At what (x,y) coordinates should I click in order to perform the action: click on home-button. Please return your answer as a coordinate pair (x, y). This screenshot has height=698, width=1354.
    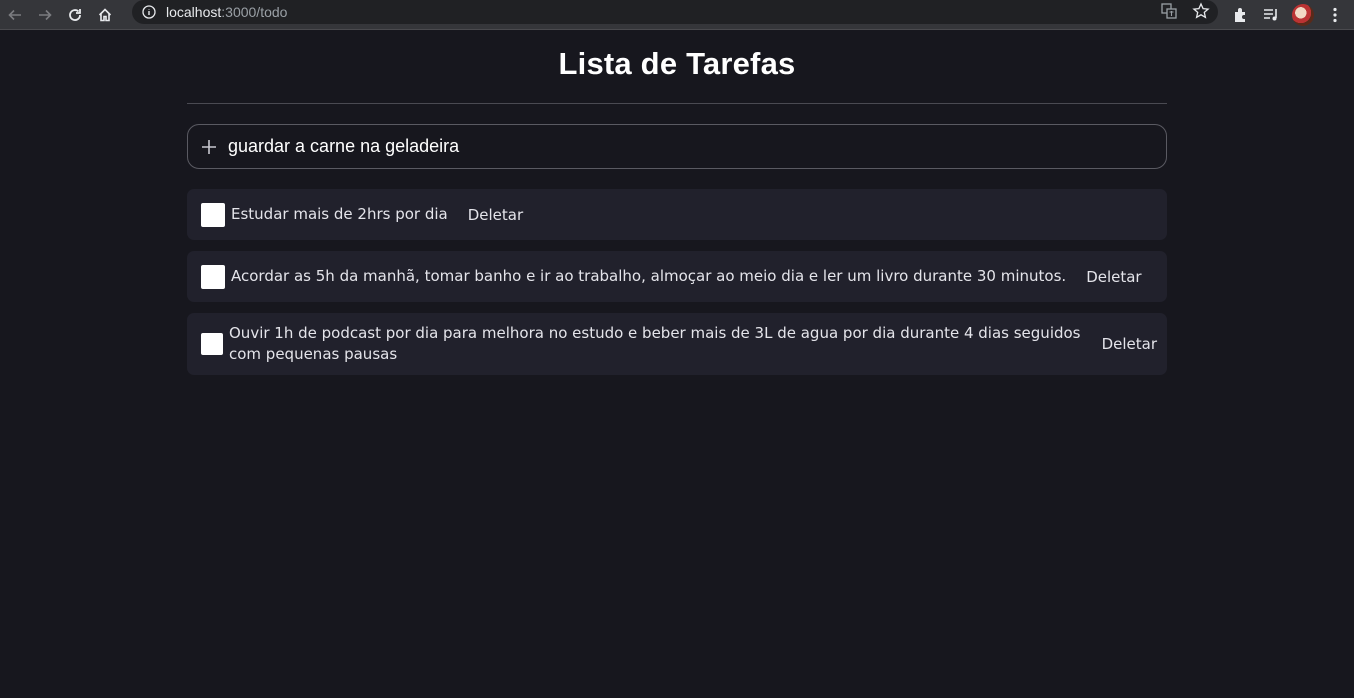
    Looking at the image, I should click on (105, 15).